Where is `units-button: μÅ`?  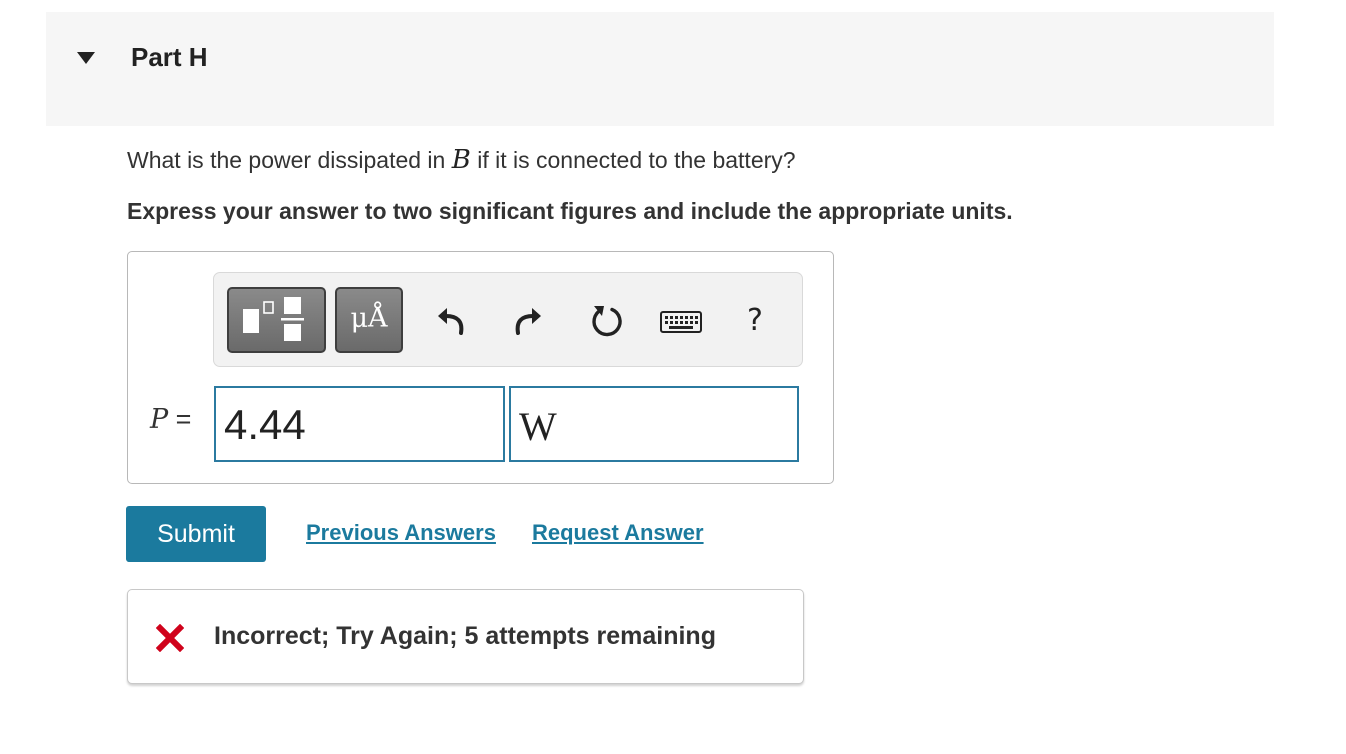 units-button: μÅ is located at coordinates (369, 320).